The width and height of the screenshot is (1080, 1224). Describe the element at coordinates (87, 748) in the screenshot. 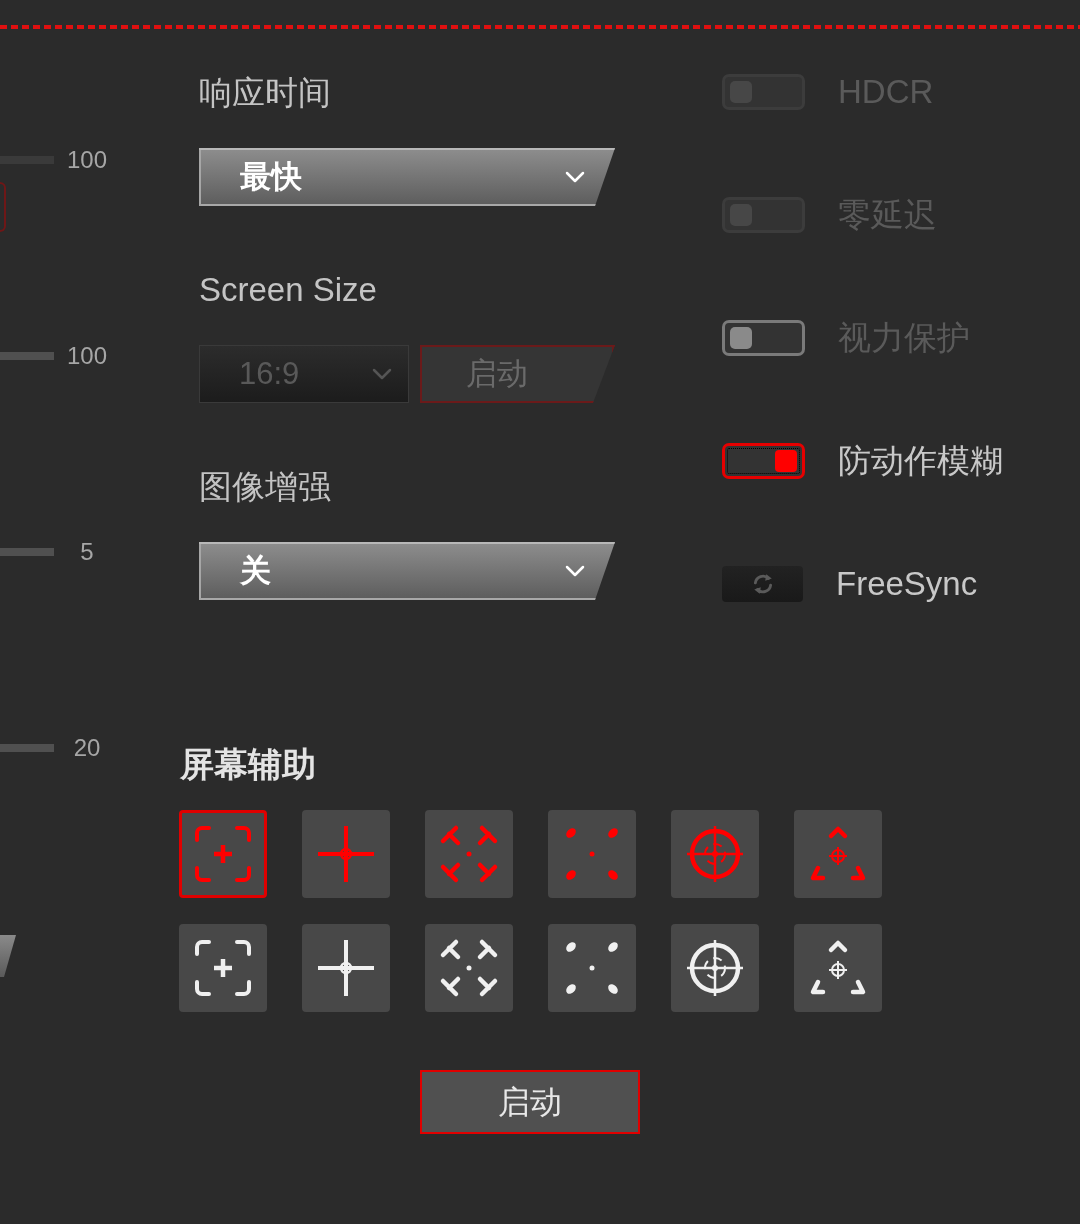

I see `slider-value: 20` at that location.